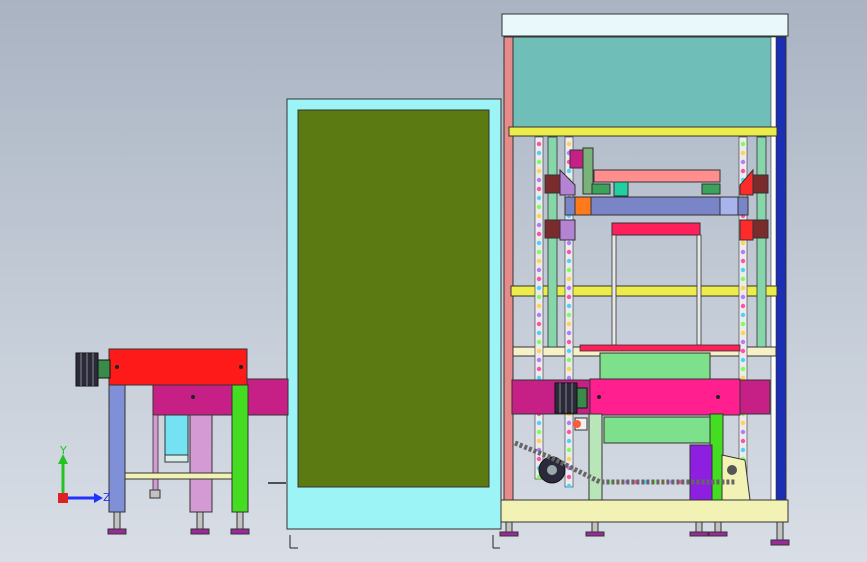 The height and width of the screenshot is (562, 867). I want to click on leveling-feet-left, so click(178, 523).